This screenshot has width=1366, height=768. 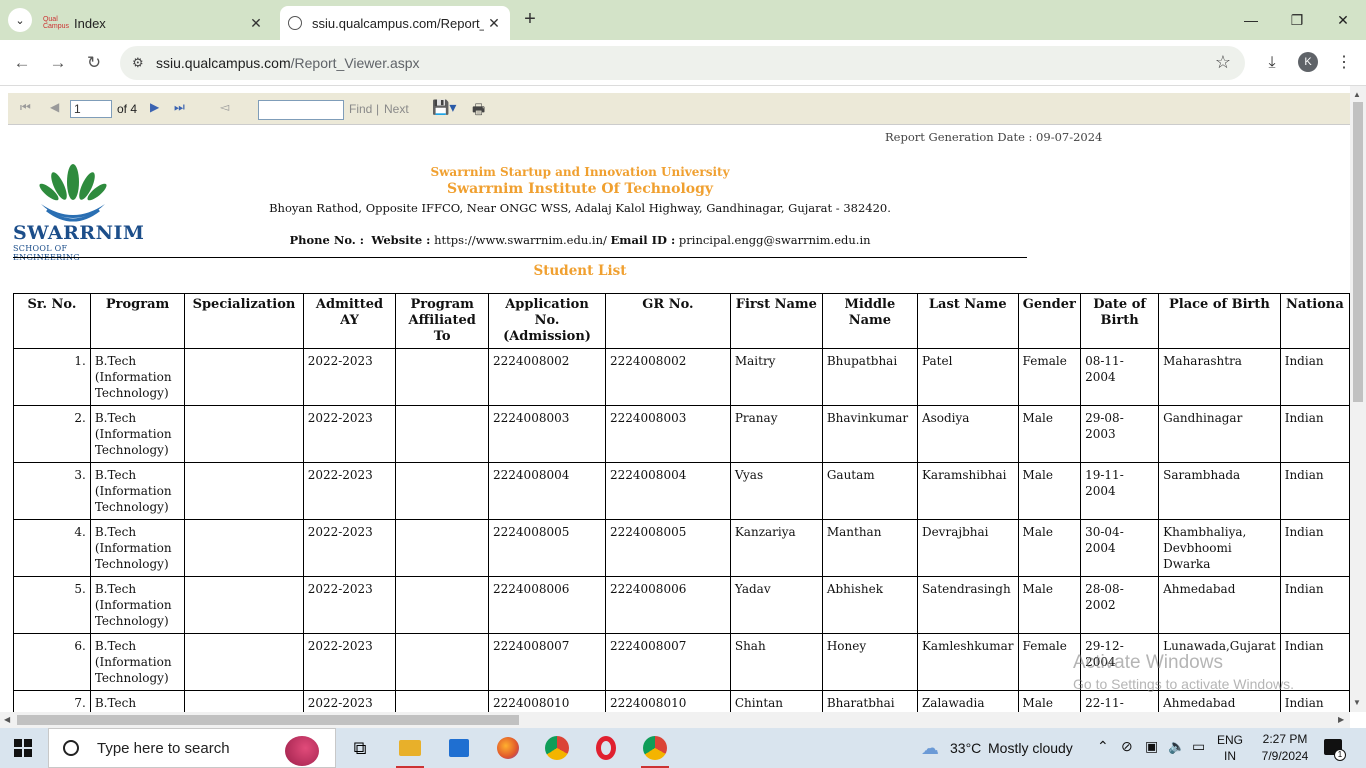 I want to click on scroll-down-icon: ▼, so click(x=1357, y=702).